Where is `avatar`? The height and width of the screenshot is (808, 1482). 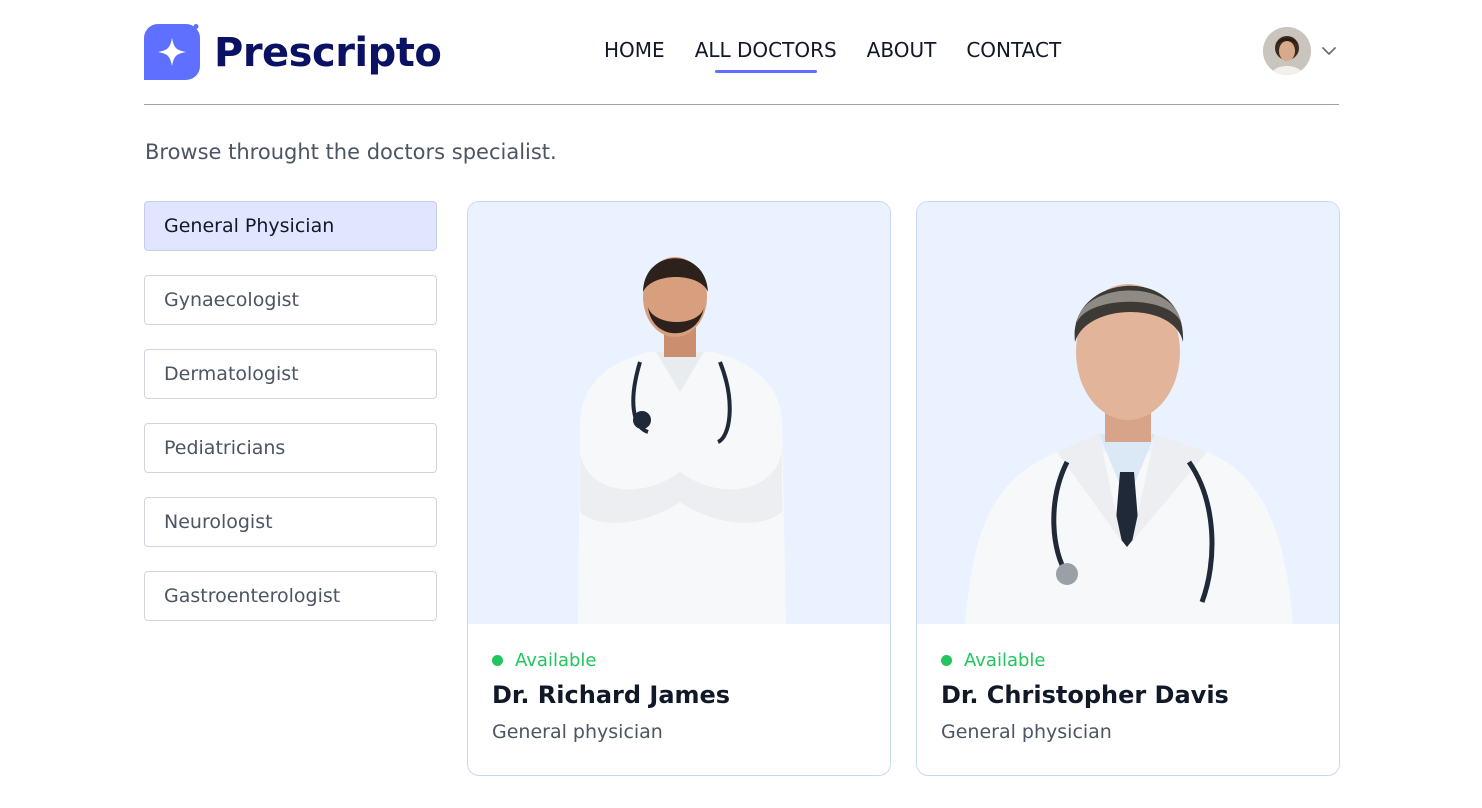
avatar is located at coordinates (1287, 51).